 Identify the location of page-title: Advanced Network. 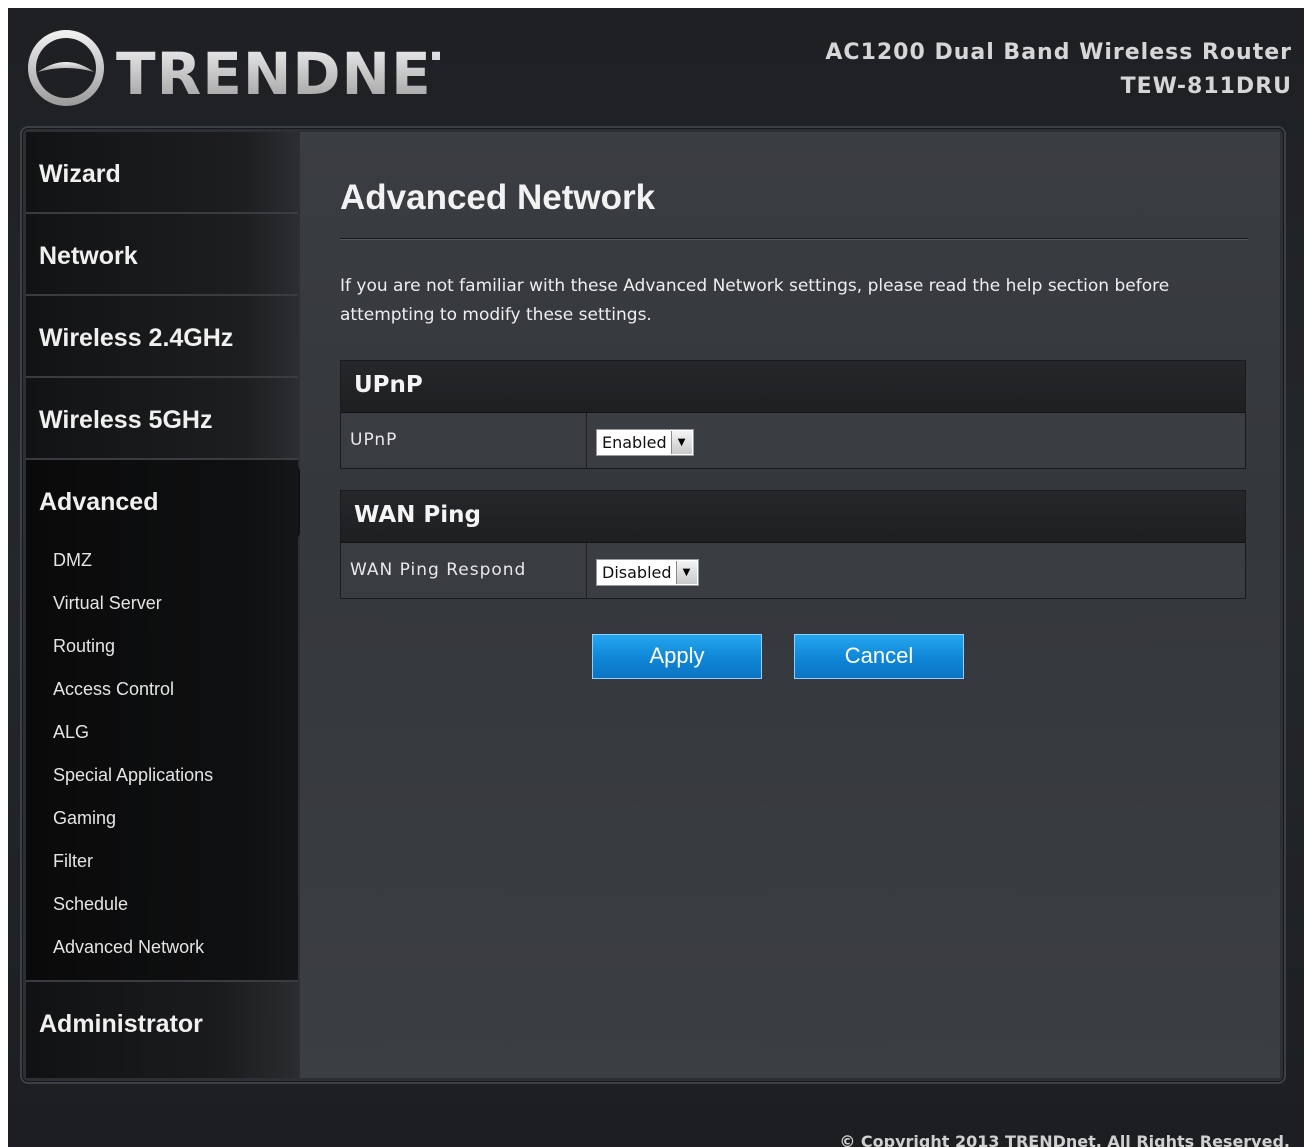
(498, 197).